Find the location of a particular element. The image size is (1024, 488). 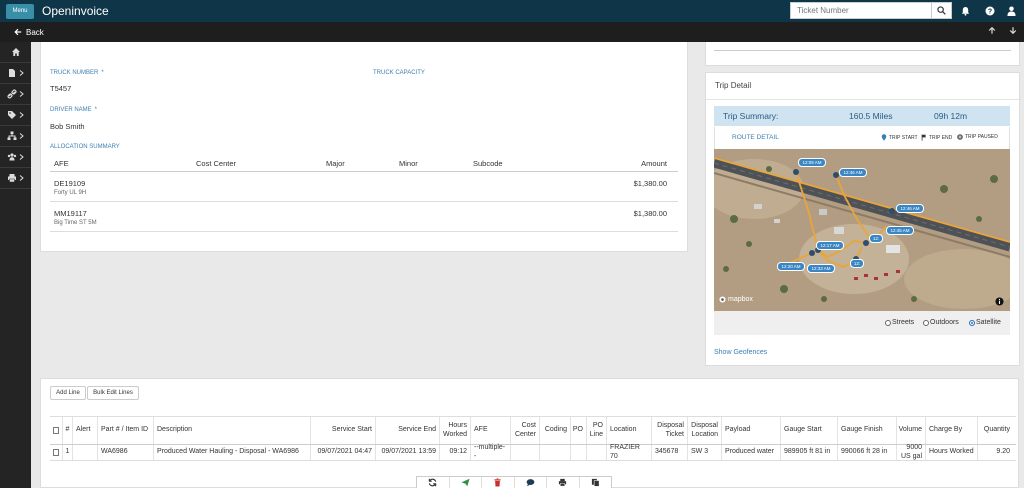

cell-po-line is located at coordinates (596, 452).